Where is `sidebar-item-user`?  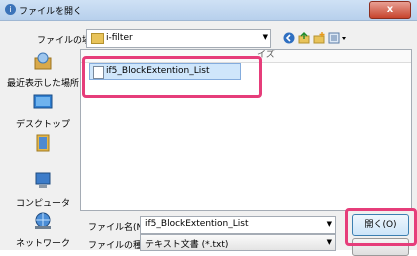
sidebar-item-user is located at coordinates (43, 146).